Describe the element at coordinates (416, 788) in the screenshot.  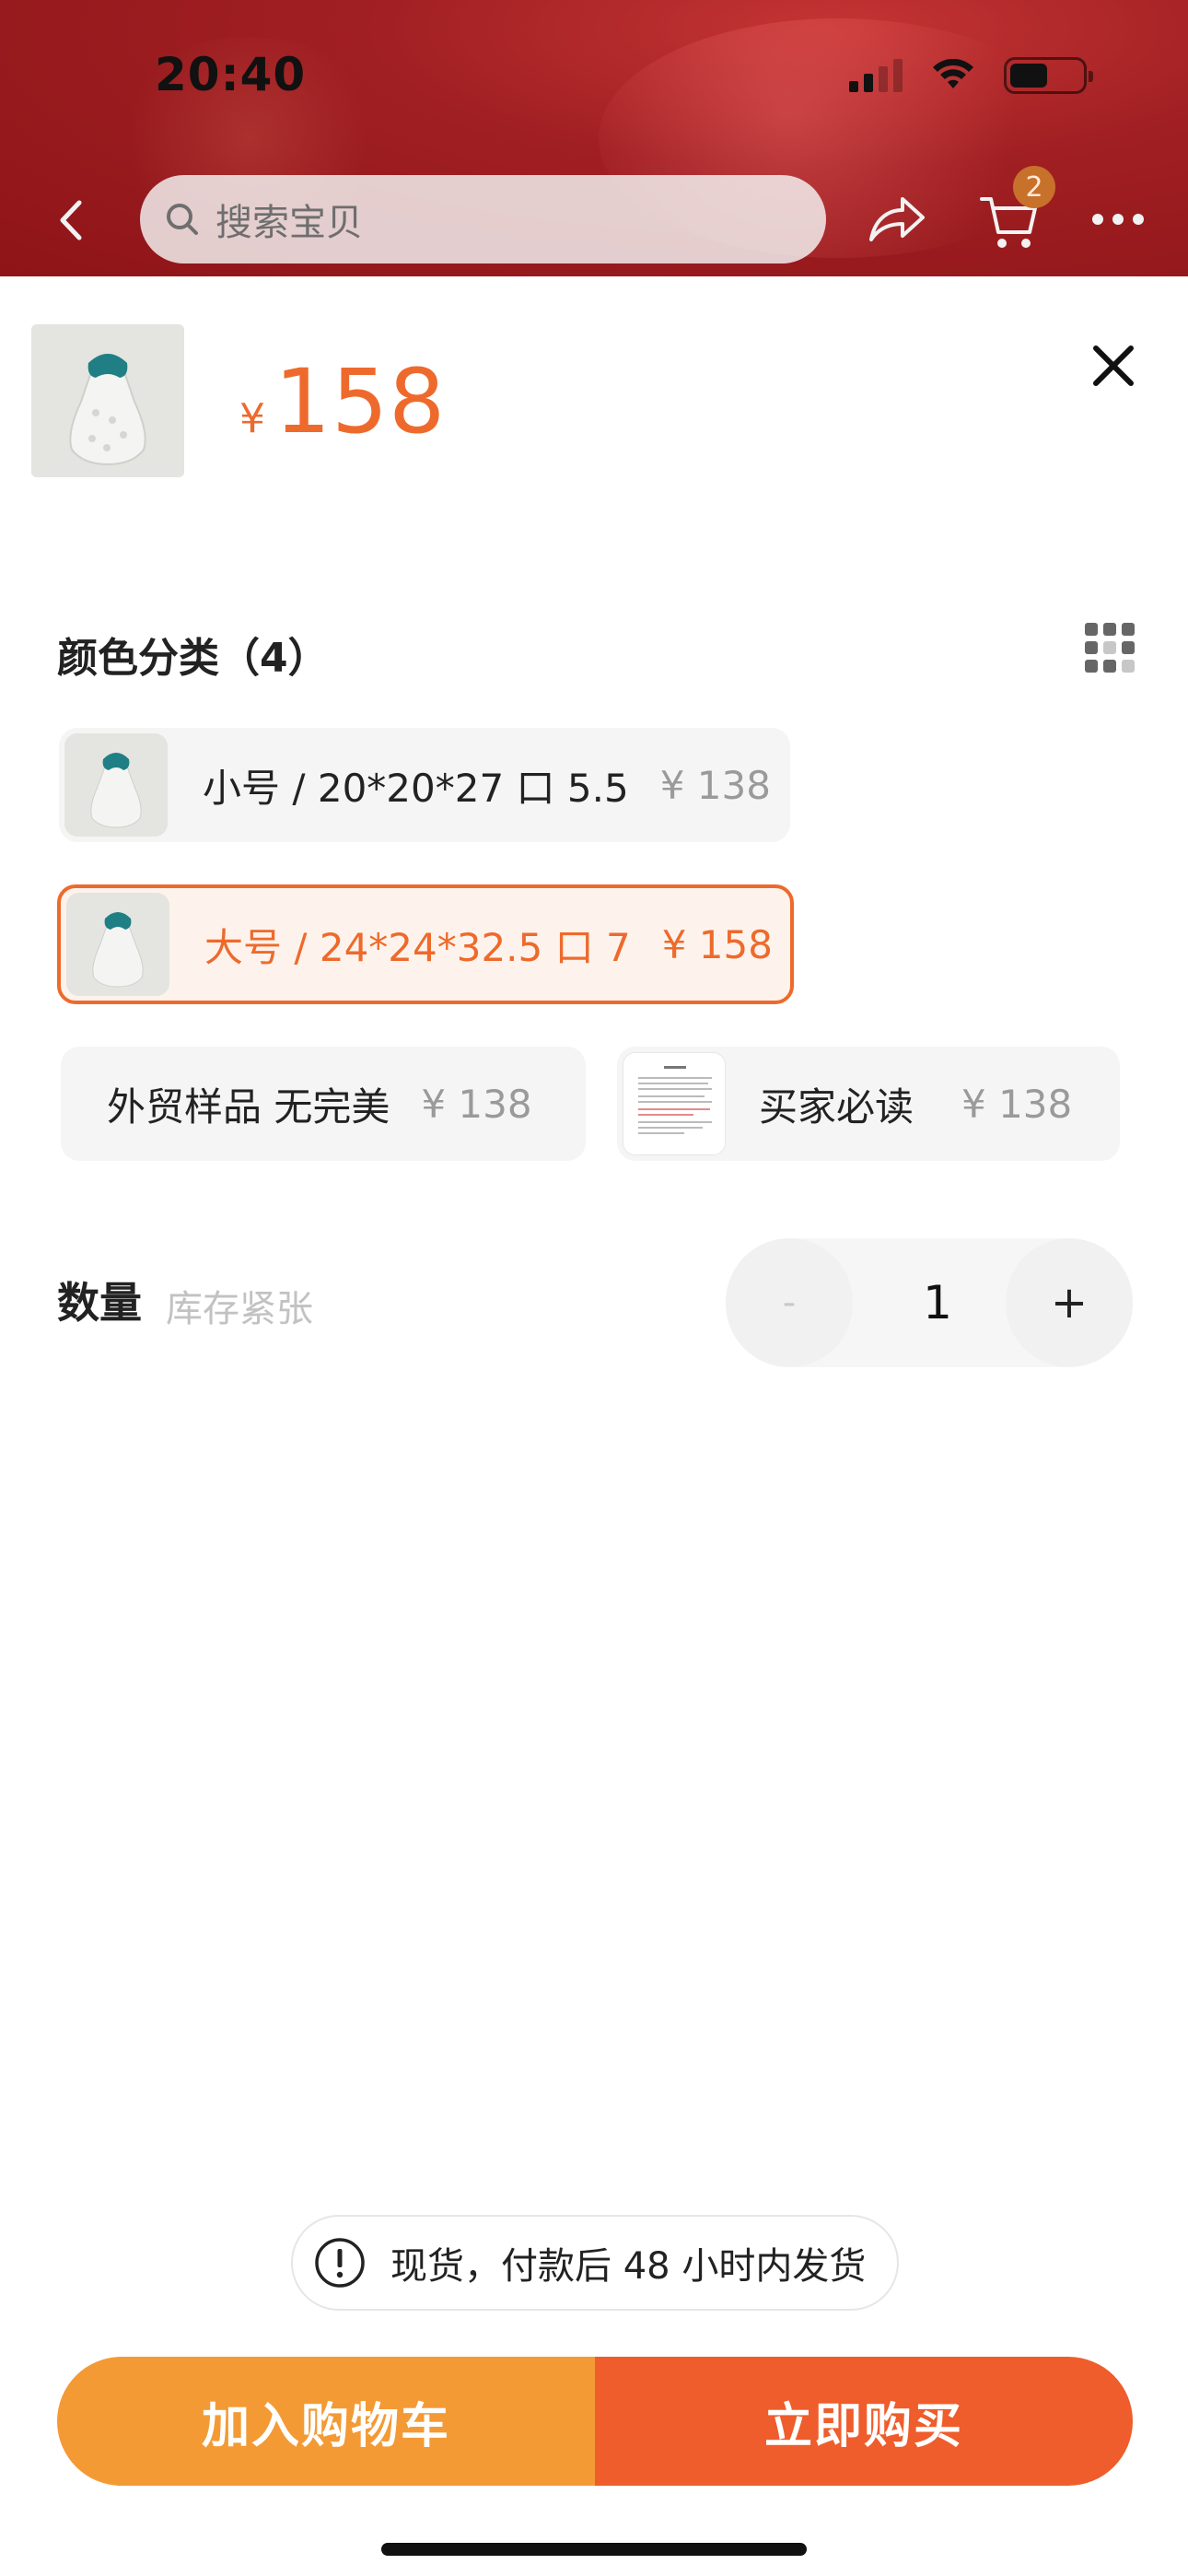
I see `sku-name: 小号 / 20*20*27 口 5.5` at that location.